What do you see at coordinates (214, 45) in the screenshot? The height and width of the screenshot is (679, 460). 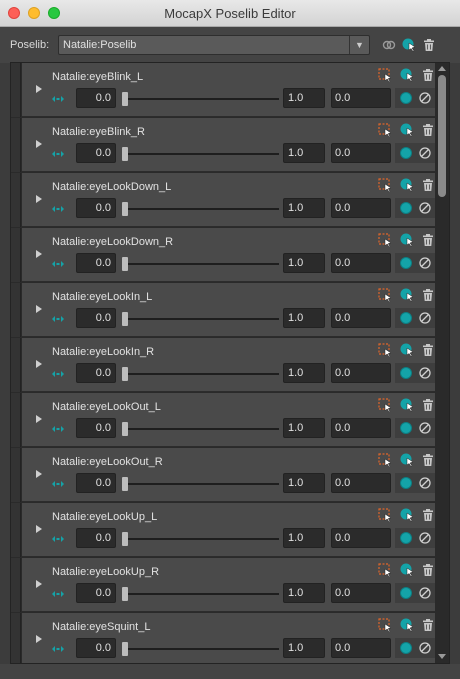 I see `poselib-select: Natalie:Poselib ▼` at bounding box center [214, 45].